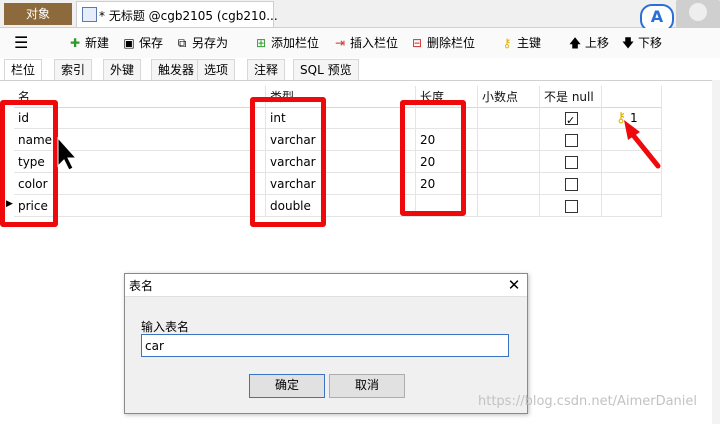 The image size is (720, 424). I want to click on table-name-input, so click(325, 345).